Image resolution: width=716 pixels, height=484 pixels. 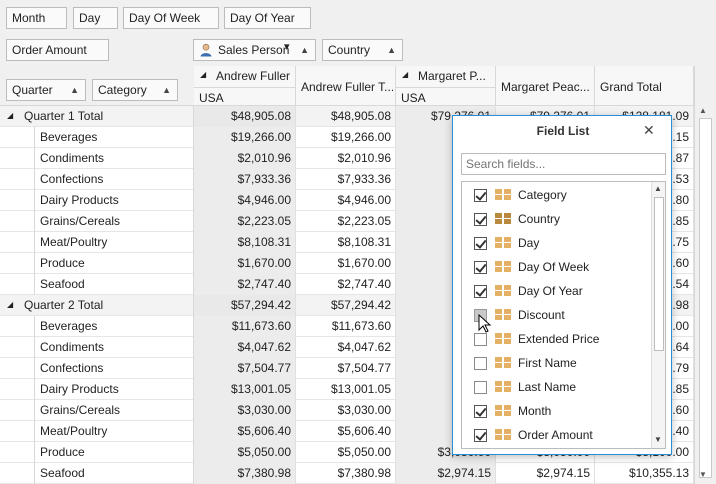 I want to click on grid-vertical-scrollbar: ▲ ▼, so click(x=705, y=275).